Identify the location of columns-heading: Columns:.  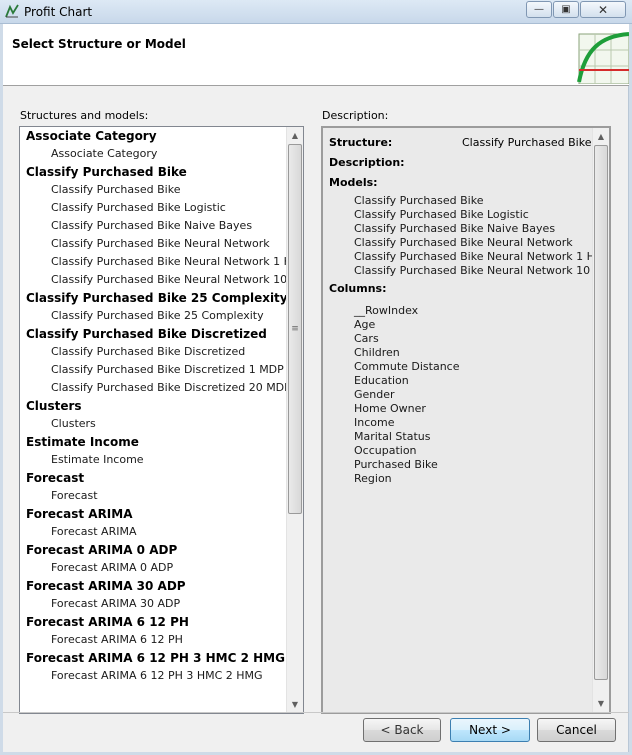
(358, 288).